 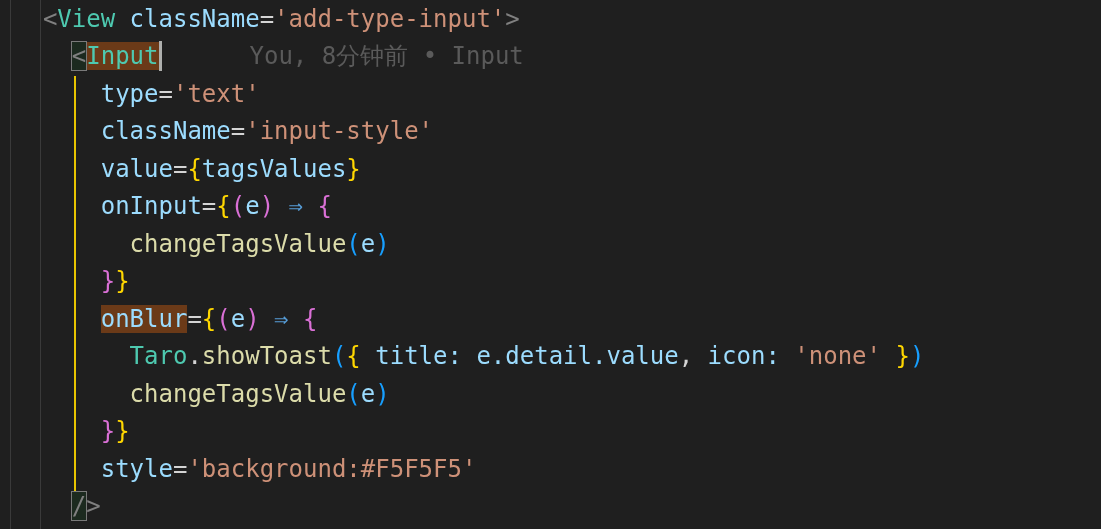 What do you see at coordinates (208, 318) in the screenshot?
I see `code-line: onBlur={(e) ⇒ {` at bounding box center [208, 318].